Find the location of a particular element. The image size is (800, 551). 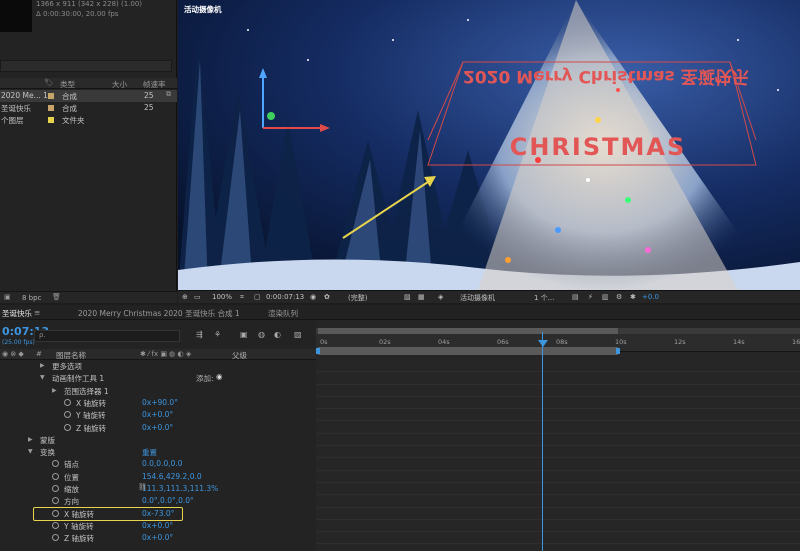

magnify-icon: ⊕ is located at coordinates (185, 297).